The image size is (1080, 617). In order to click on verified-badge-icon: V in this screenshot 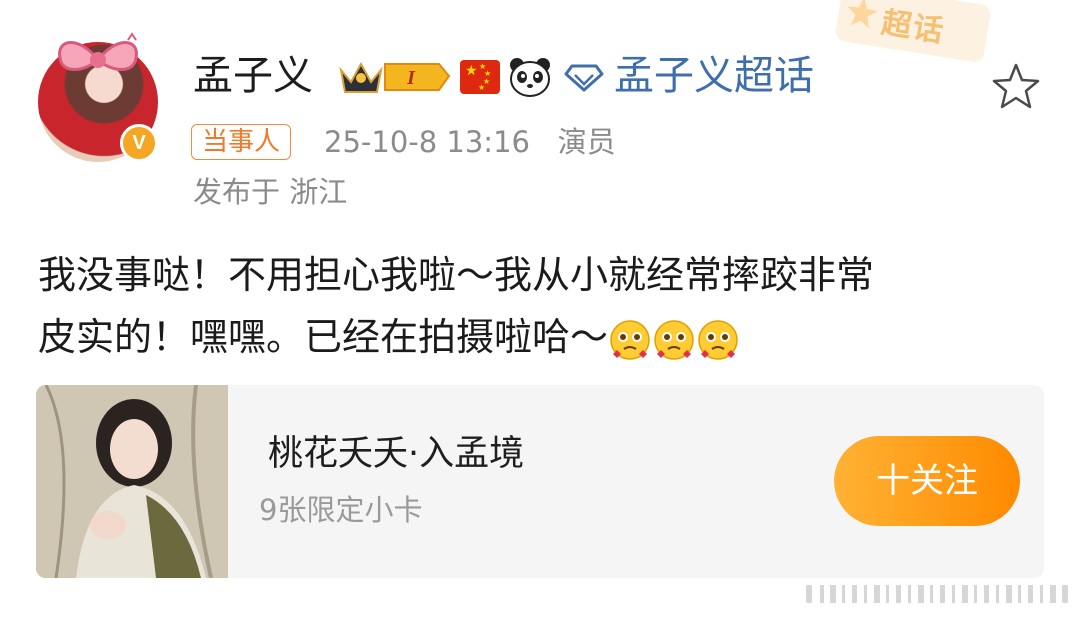, I will do `click(139, 143)`.